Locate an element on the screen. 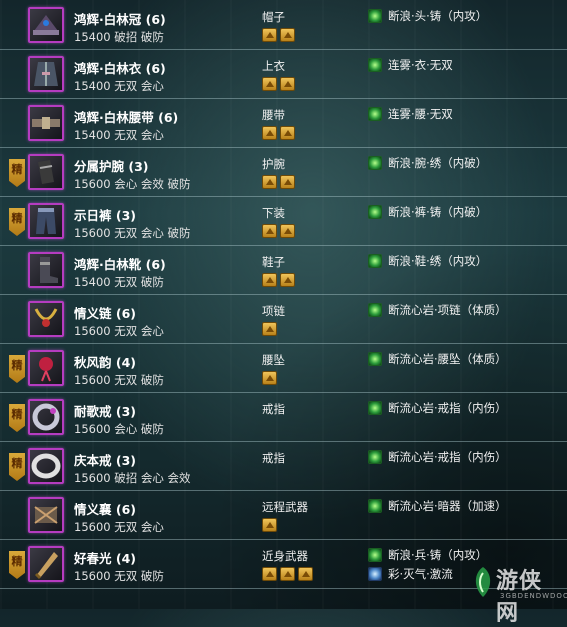  item-name: 鸿辉·白林靴 (6) is located at coordinates (120, 264).